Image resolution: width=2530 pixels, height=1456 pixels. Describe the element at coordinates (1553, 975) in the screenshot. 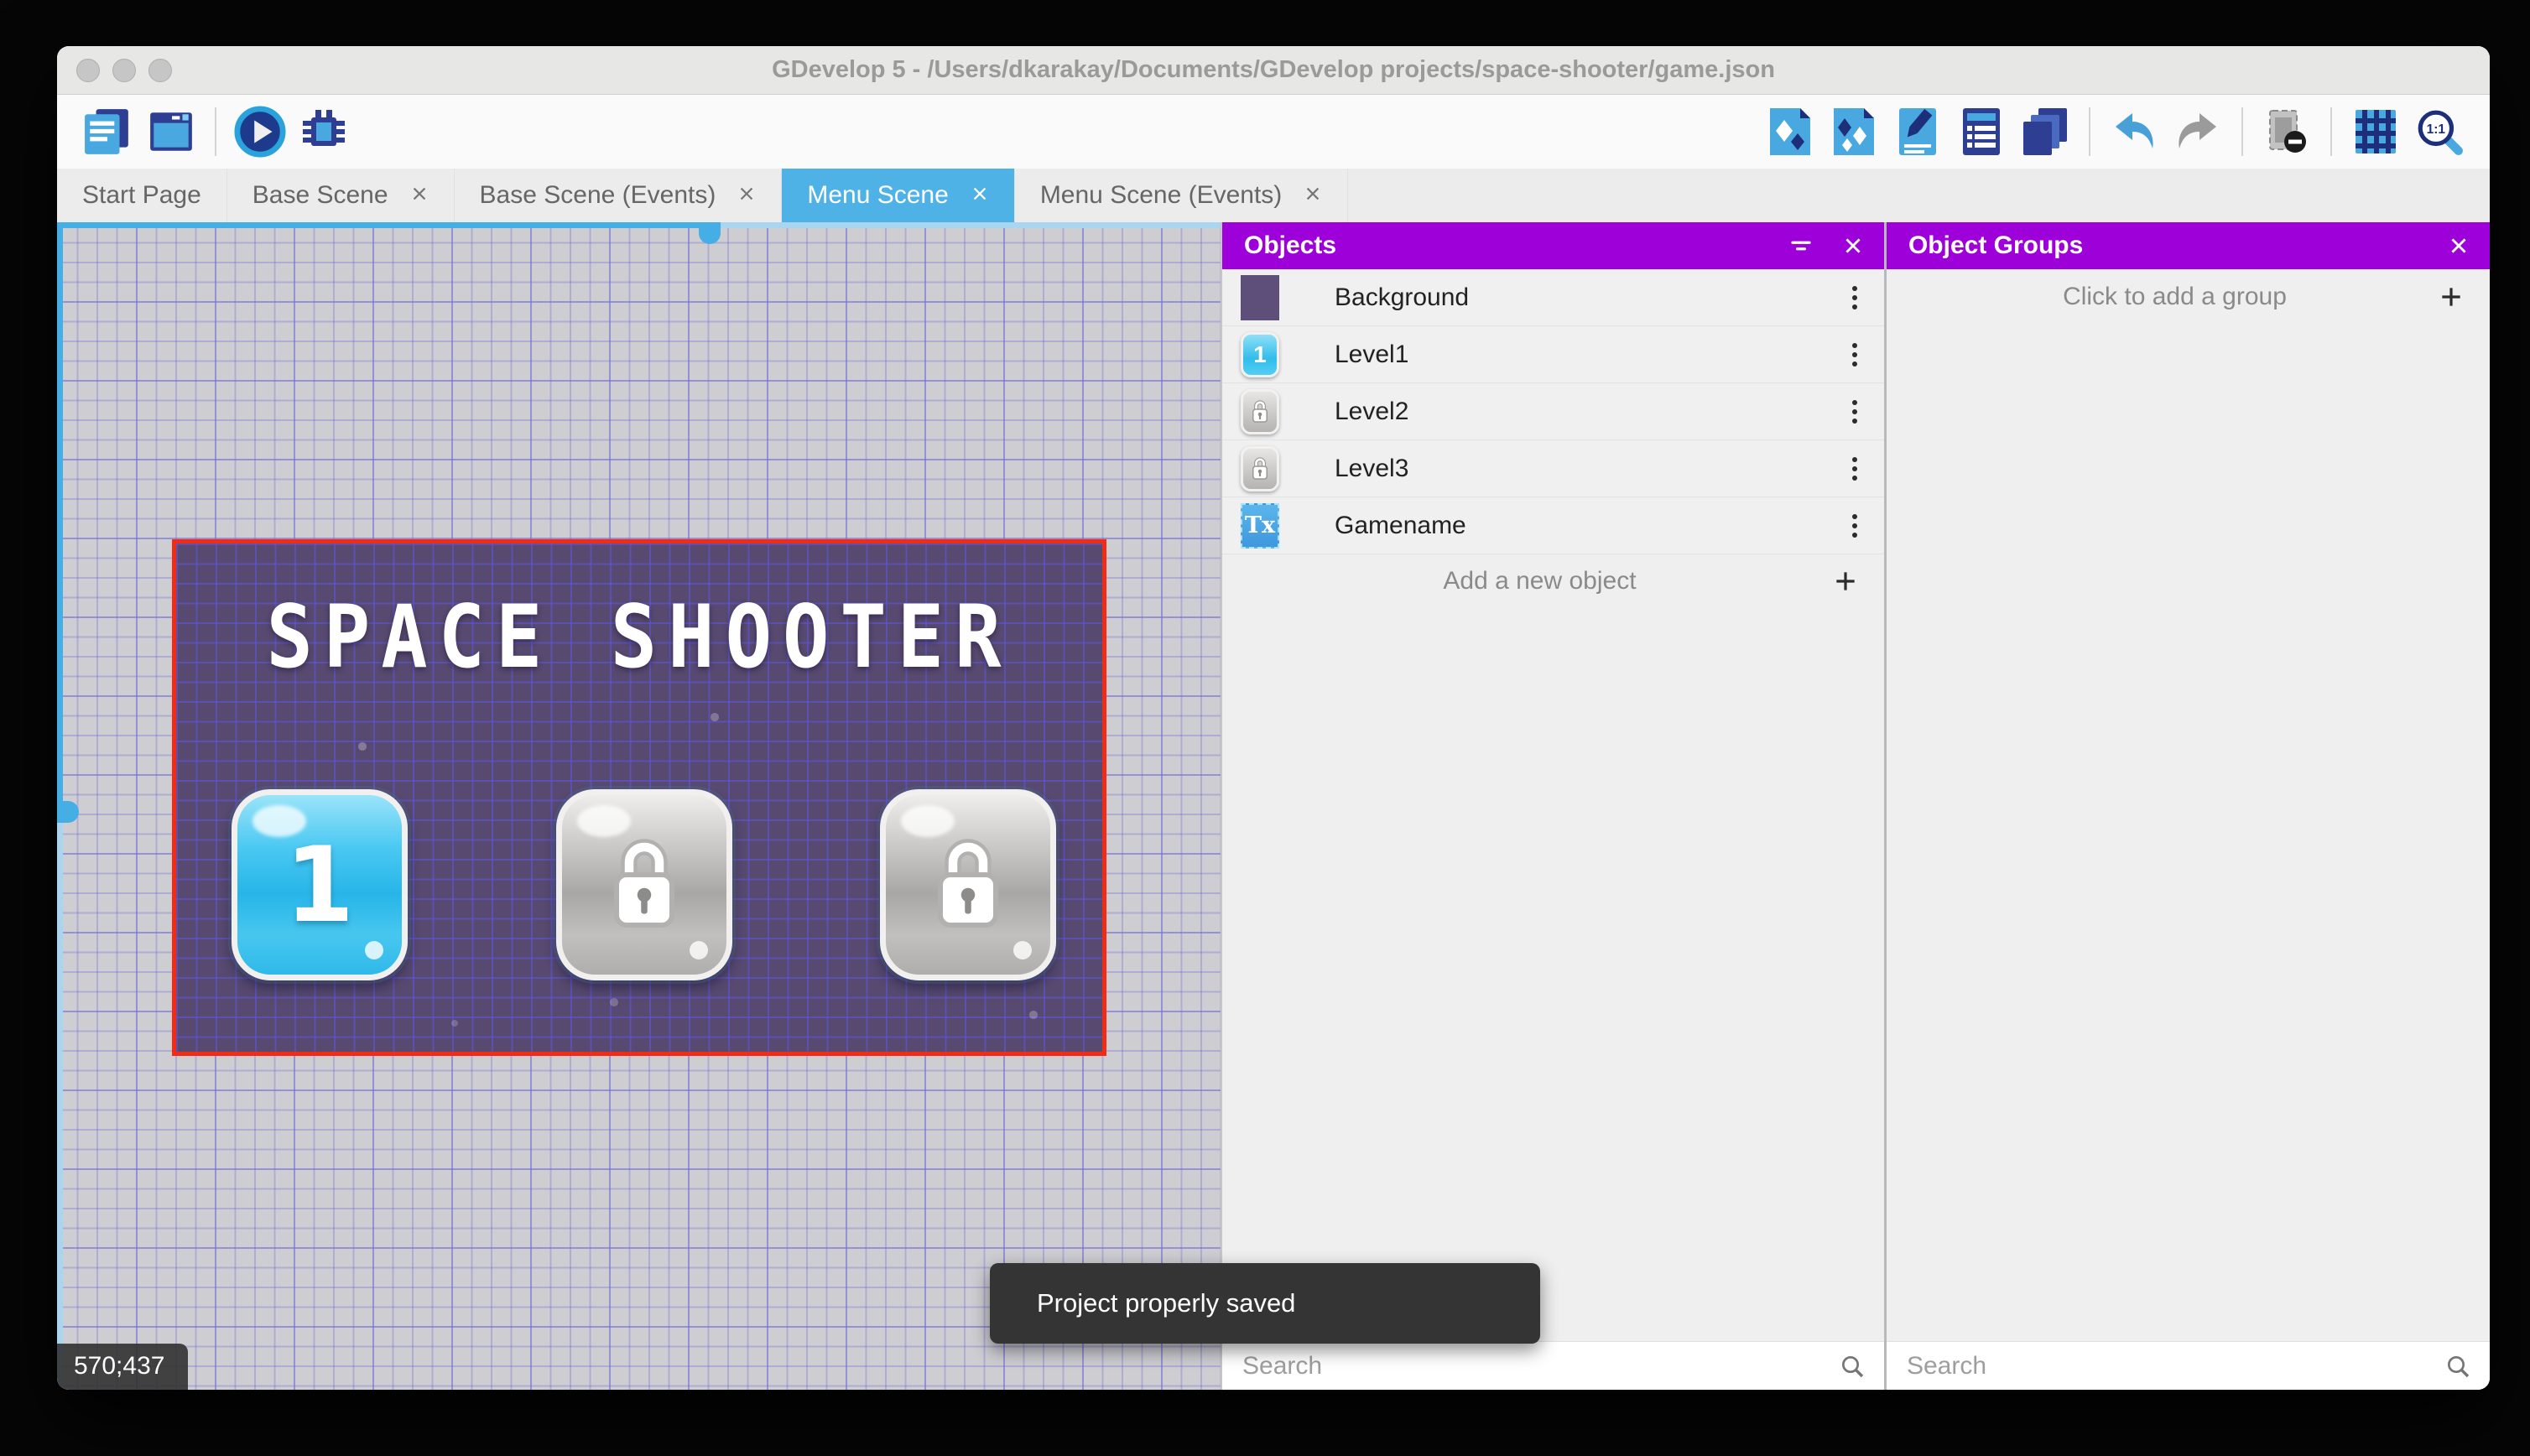

I see `objects-panel-empty-area` at that location.